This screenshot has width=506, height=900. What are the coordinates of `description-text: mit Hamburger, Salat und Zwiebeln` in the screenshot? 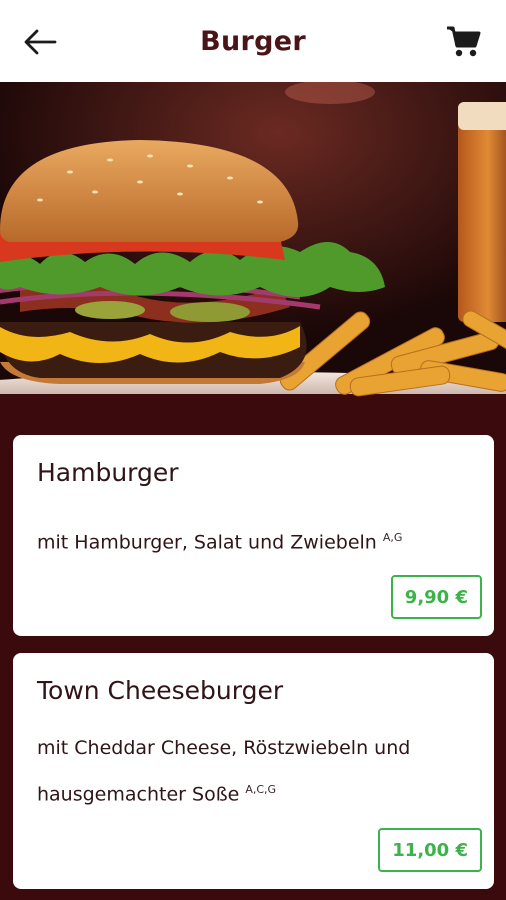 It's located at (207, 542).